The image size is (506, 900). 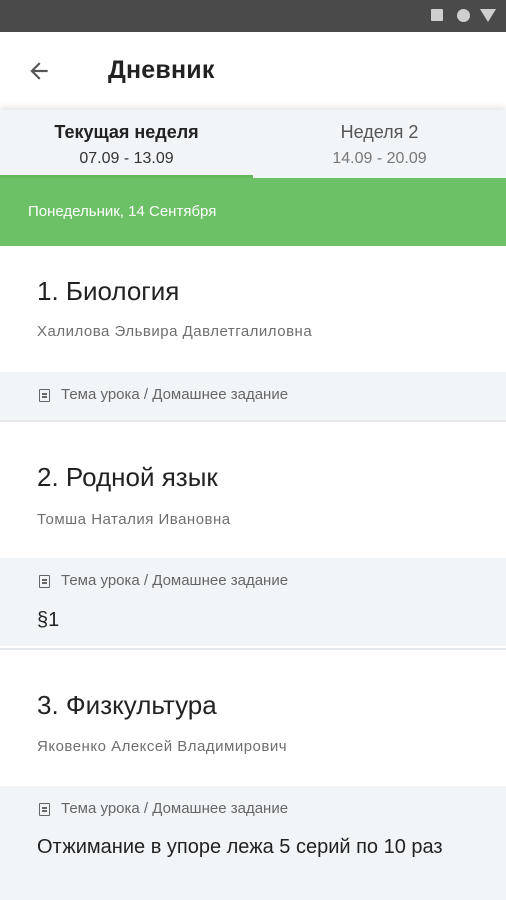 What do you see at coordinates (48, 620) in the screenshot?
I see `homework-text: §1` at bounding box center [48, 620].